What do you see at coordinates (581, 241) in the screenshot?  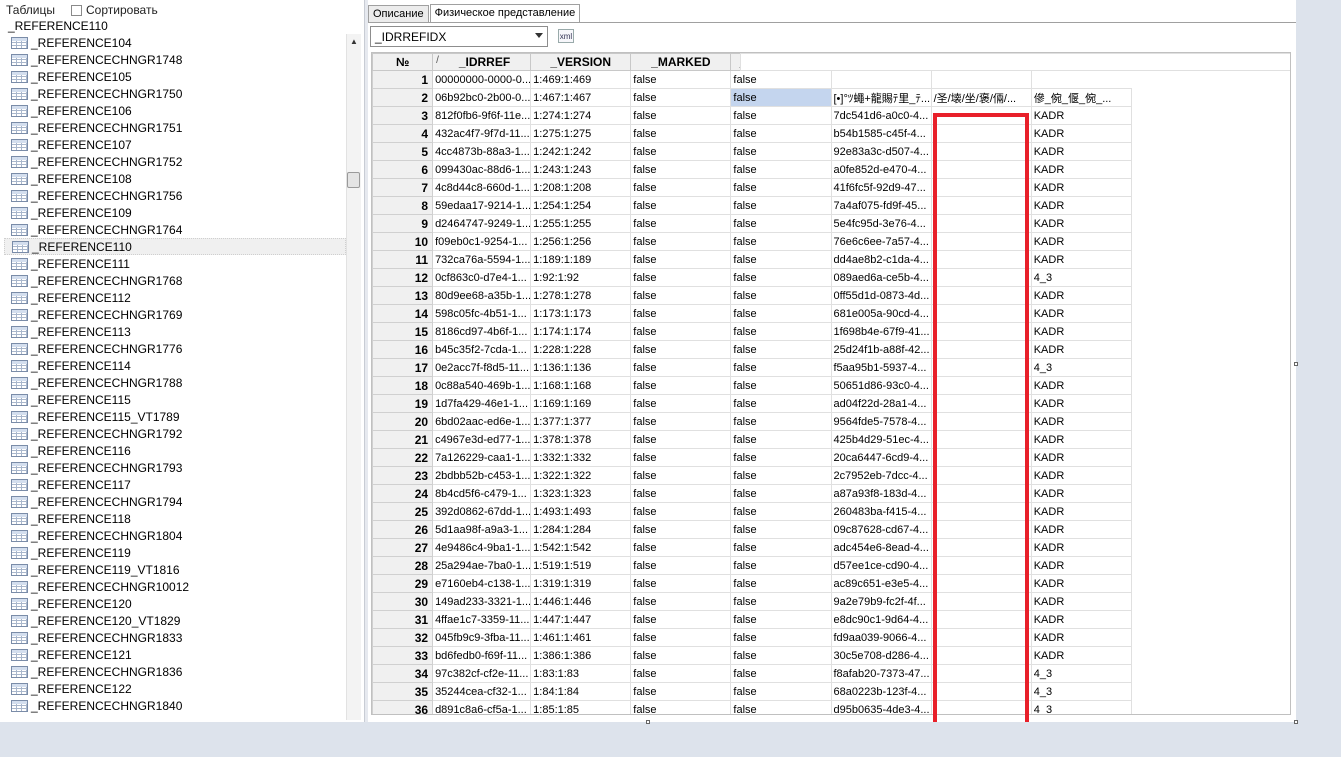 I see `table-cell: 1:256:1:256` at bounding box center [581, 241].